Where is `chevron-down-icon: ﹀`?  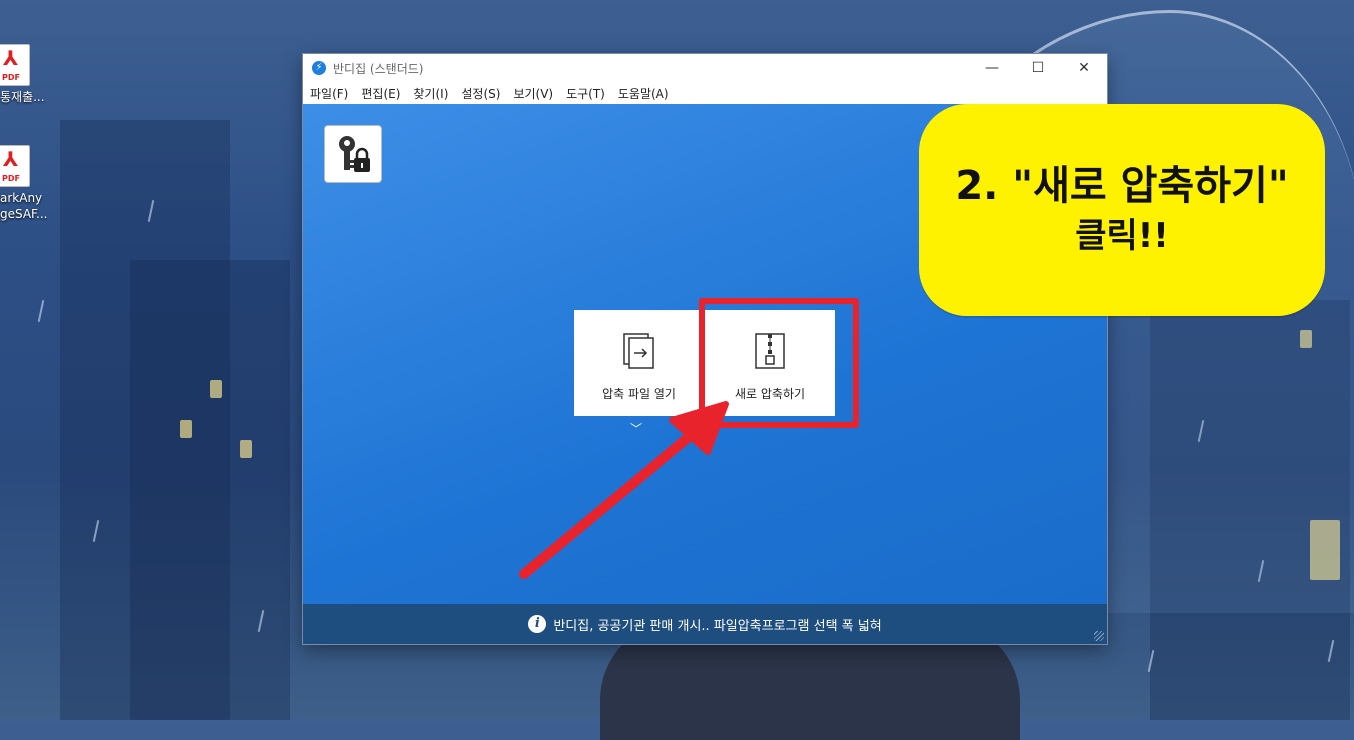 chevron-down-icon: ﹀ is located at coordinates (636, 428).